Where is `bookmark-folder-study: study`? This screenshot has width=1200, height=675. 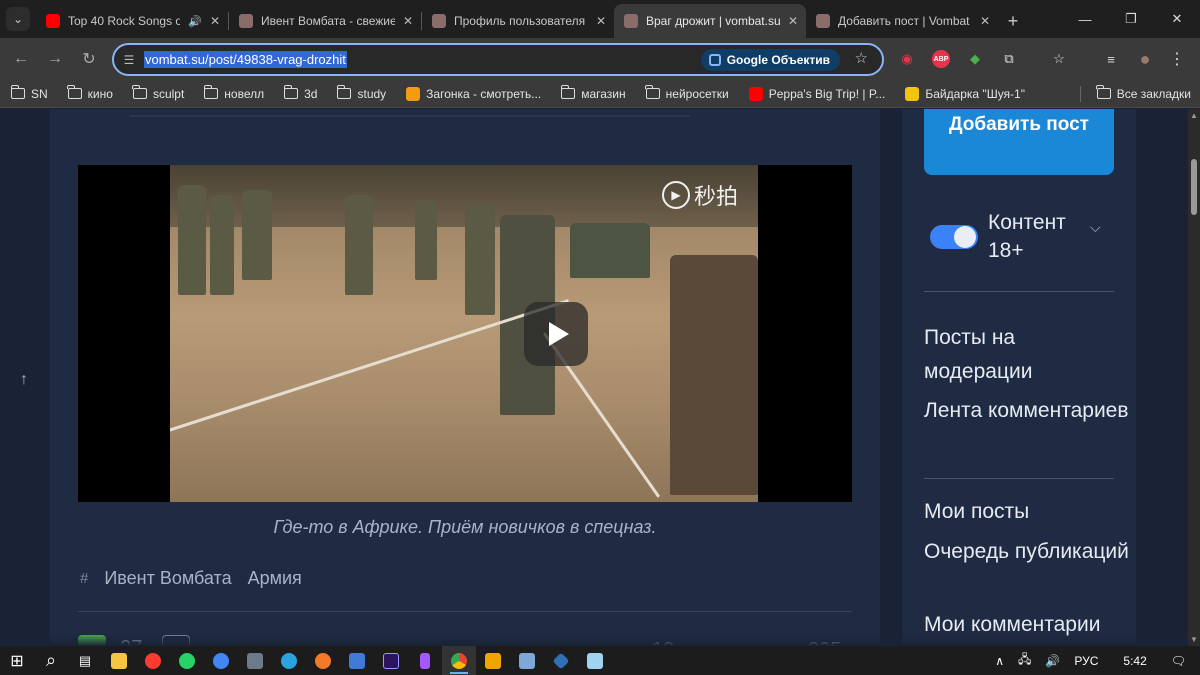
bookmark-folder-study: study is located at coordinates (360, 93).